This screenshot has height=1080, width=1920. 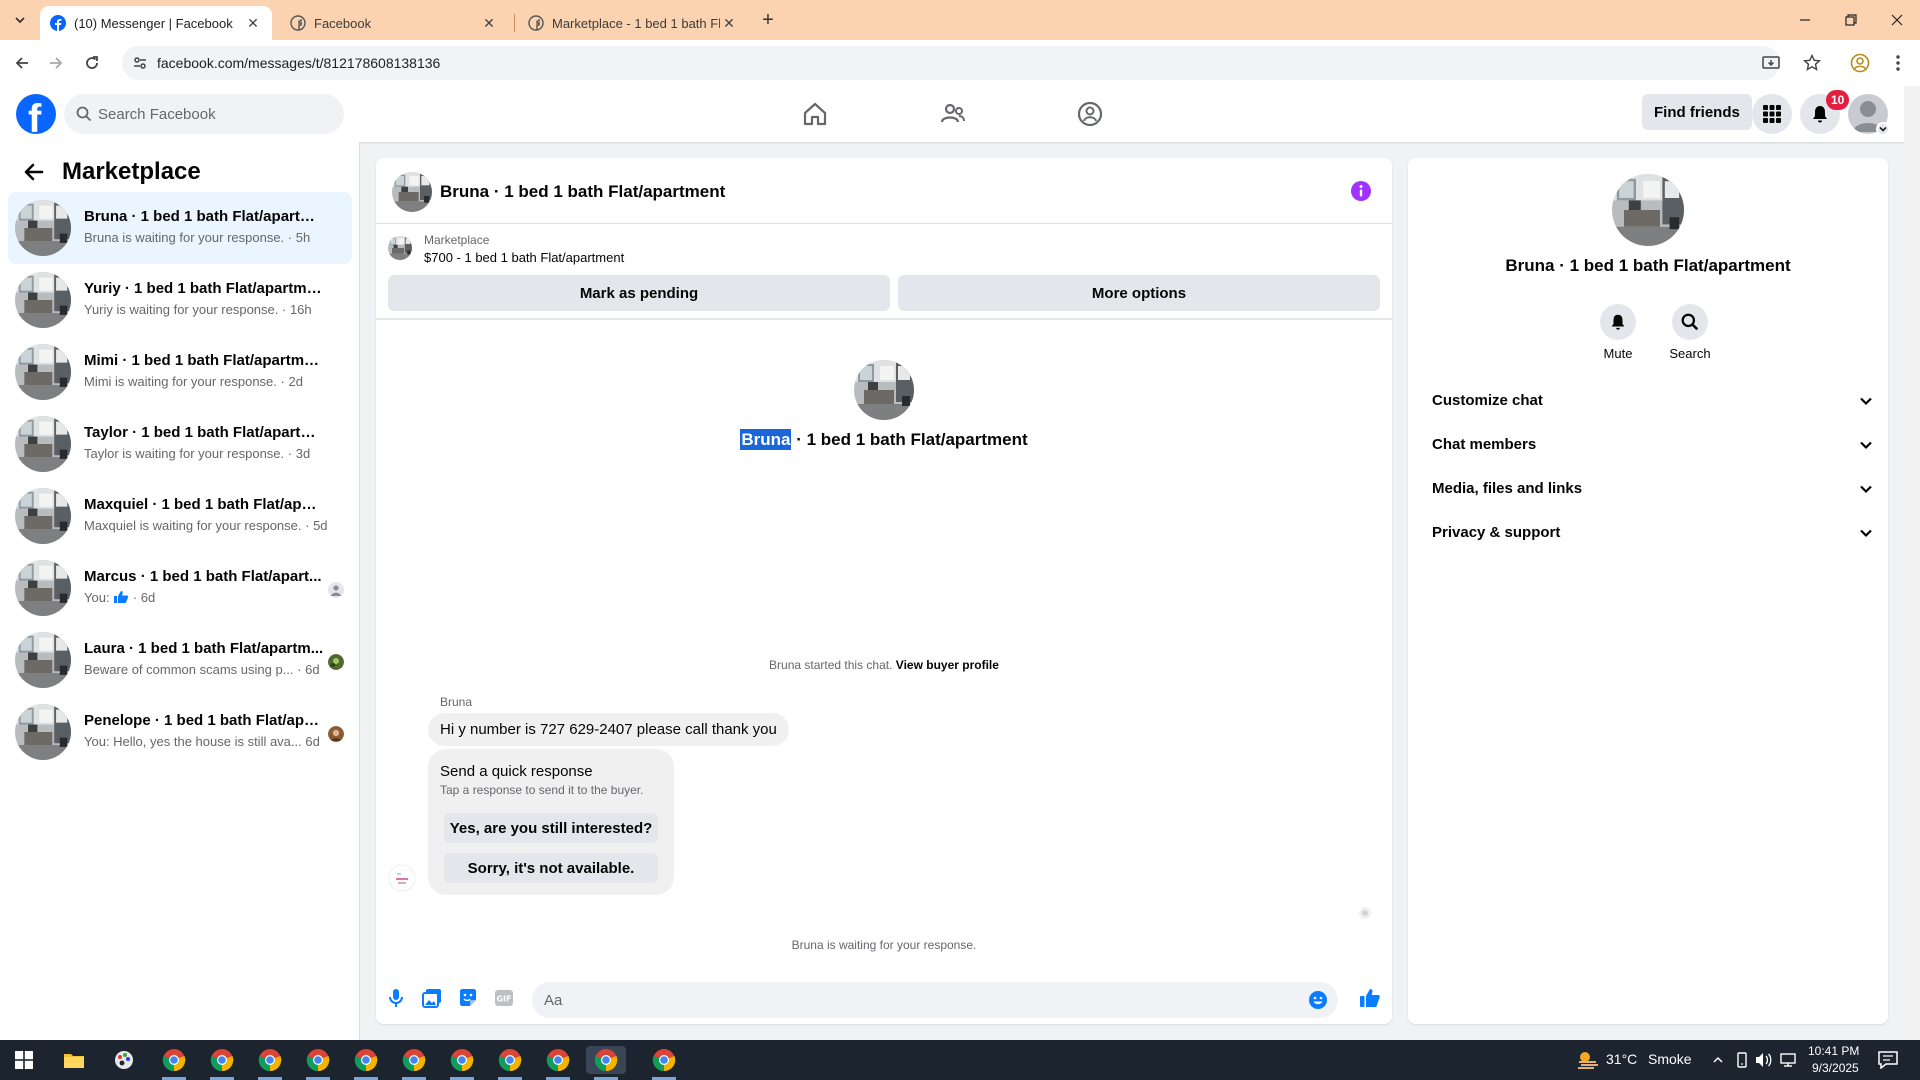 I want to click on page-scrollbar, so click(x=1912, y=563).